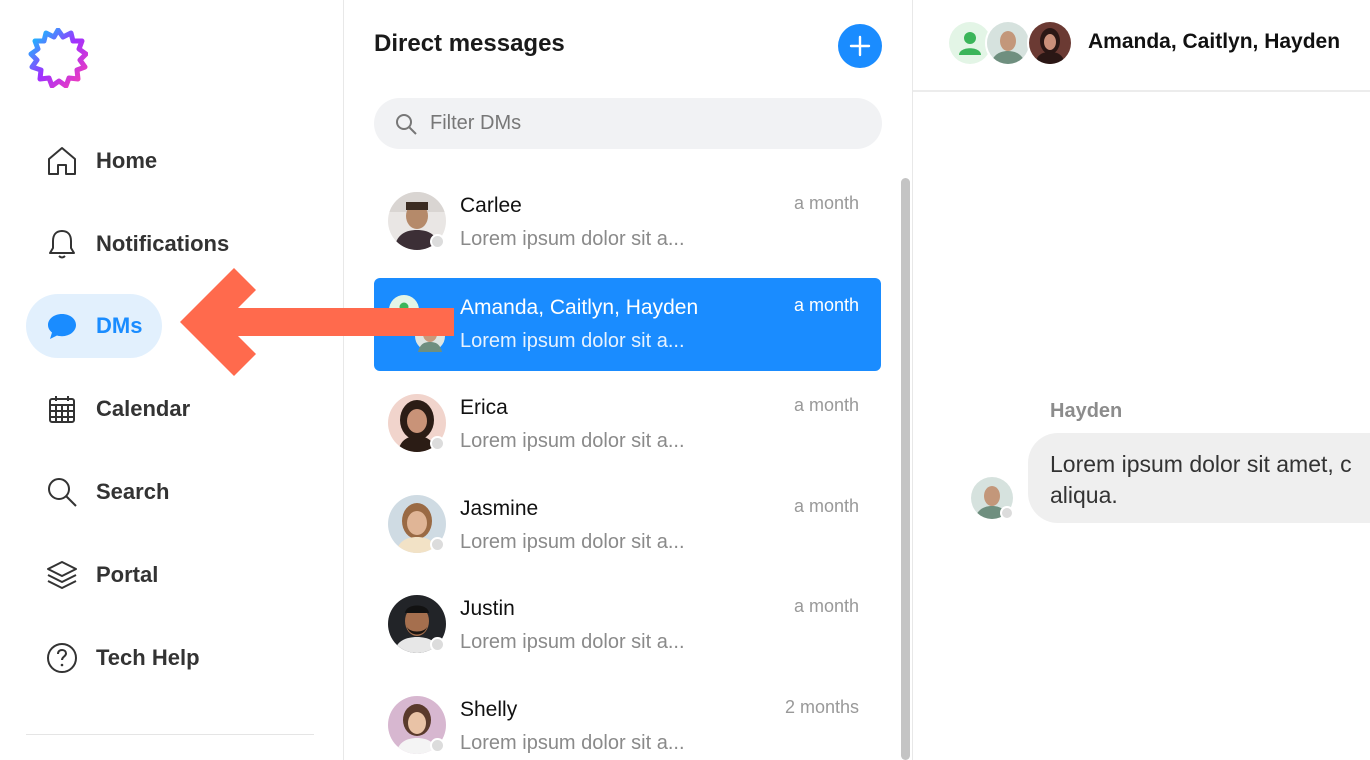  I want to click on group-avatar, so click(417, 323).